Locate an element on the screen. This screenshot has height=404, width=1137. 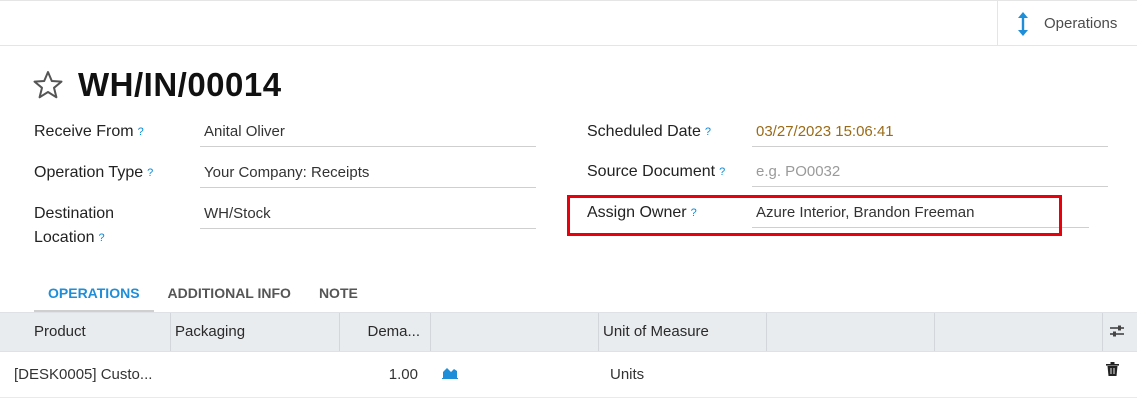
forecast-chart-icon is located at coordinates (450, 372).